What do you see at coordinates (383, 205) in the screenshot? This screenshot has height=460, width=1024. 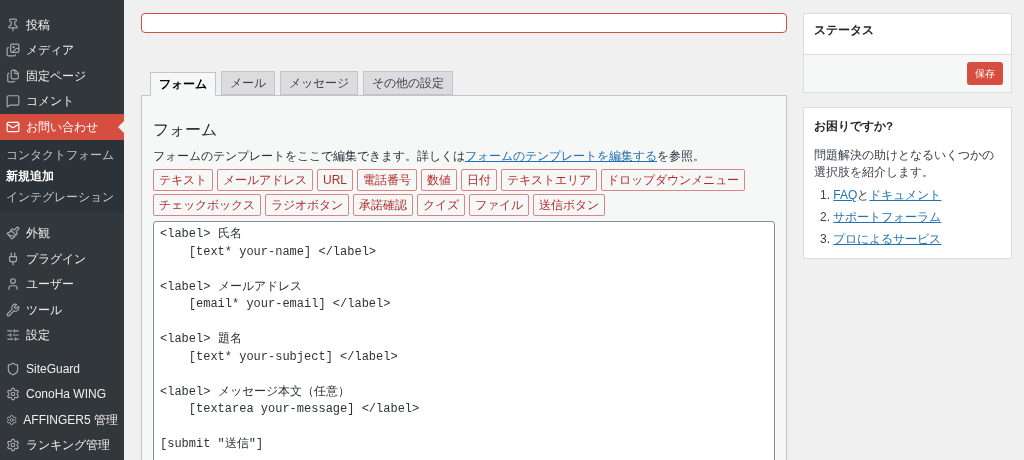 I see `tag-generator-button: 承諾確認` at bounding box center [383, 205].